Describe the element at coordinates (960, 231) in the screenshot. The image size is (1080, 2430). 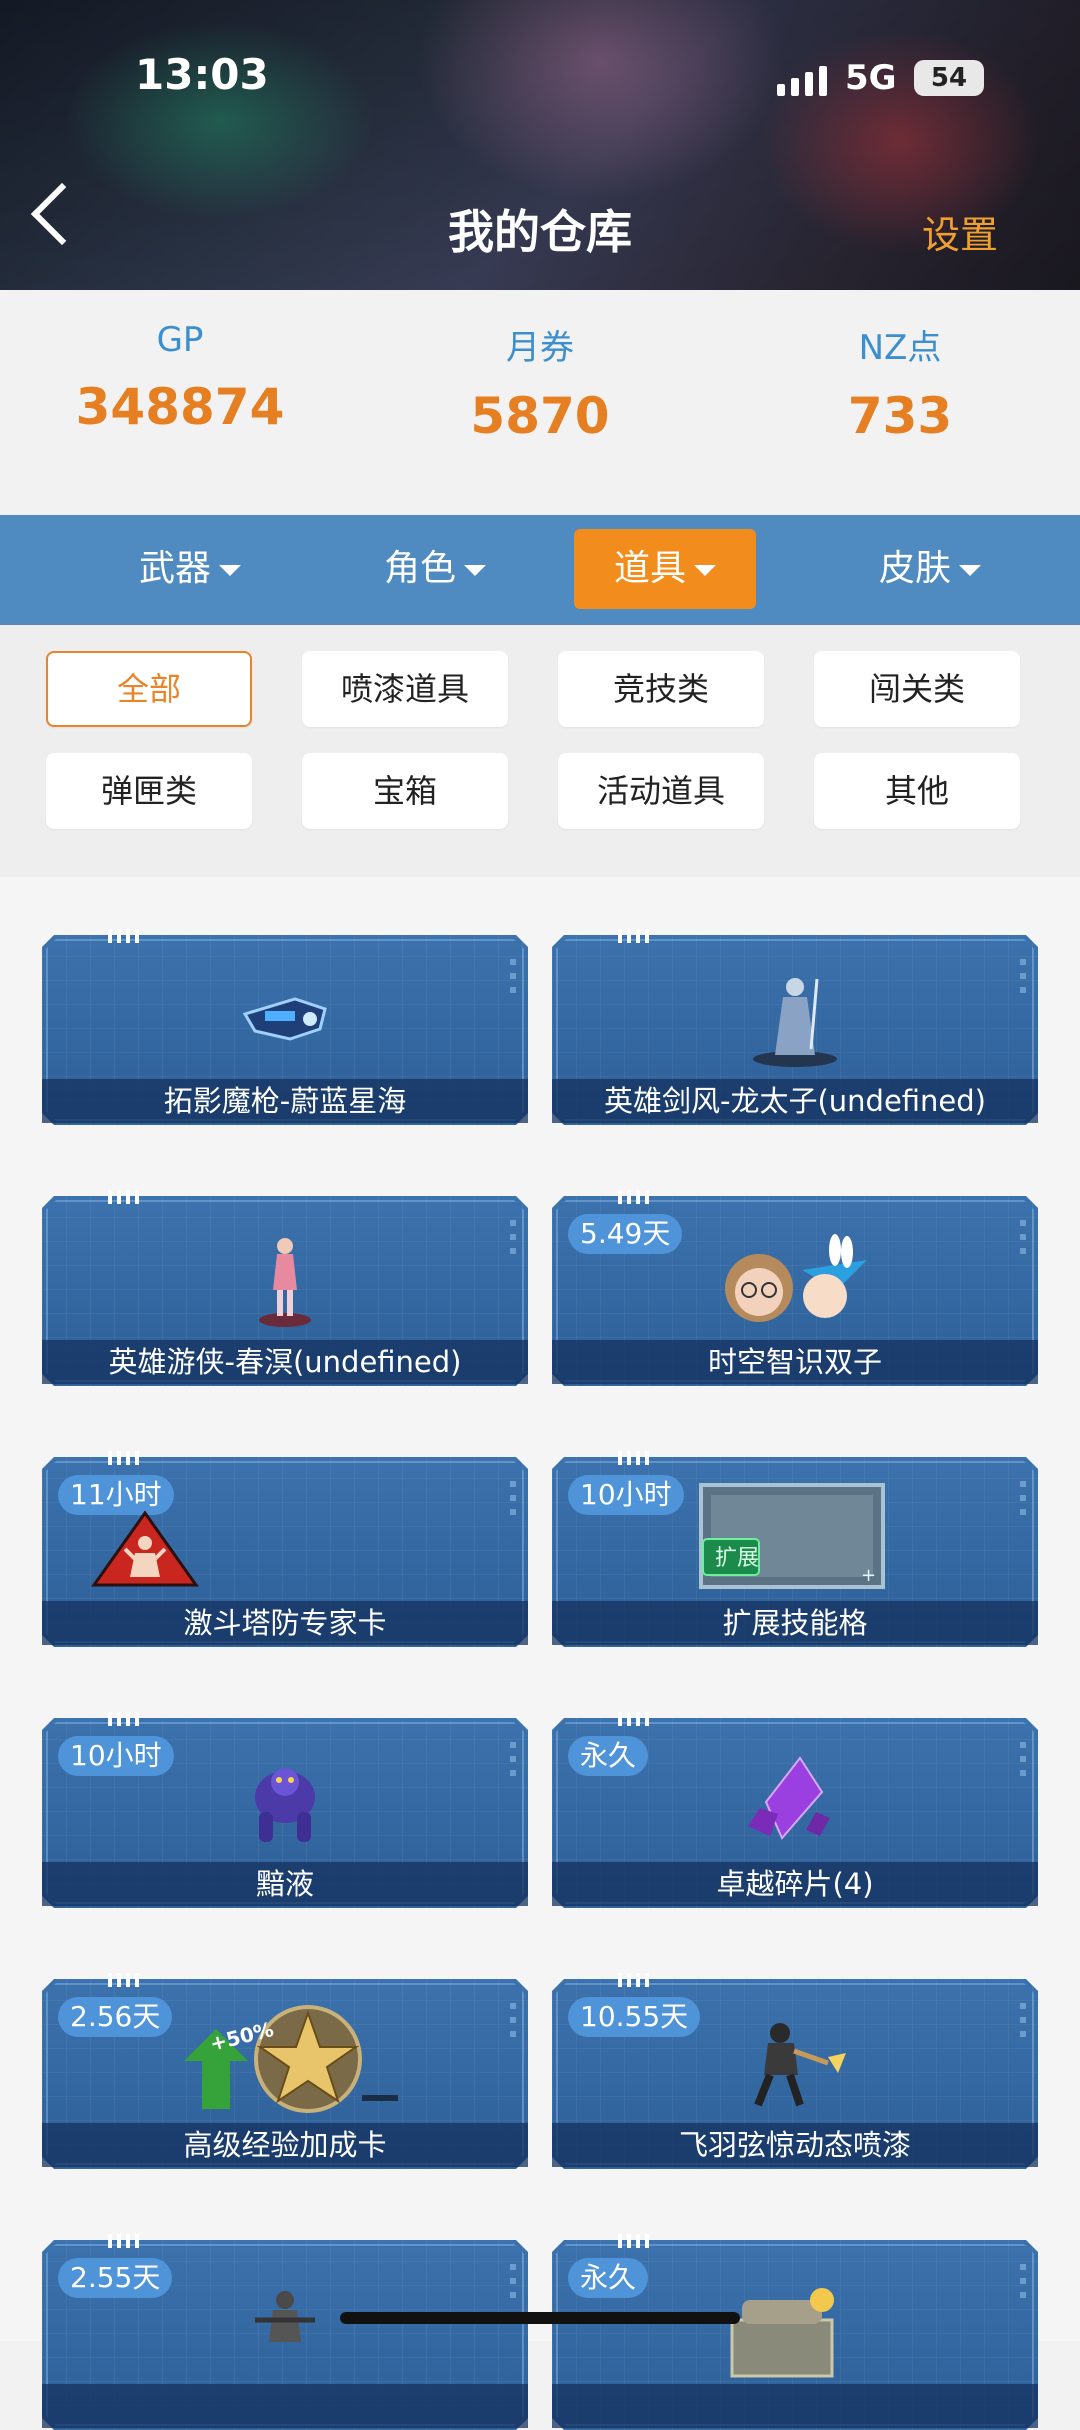
I see `settings-button: 设置` at that location.